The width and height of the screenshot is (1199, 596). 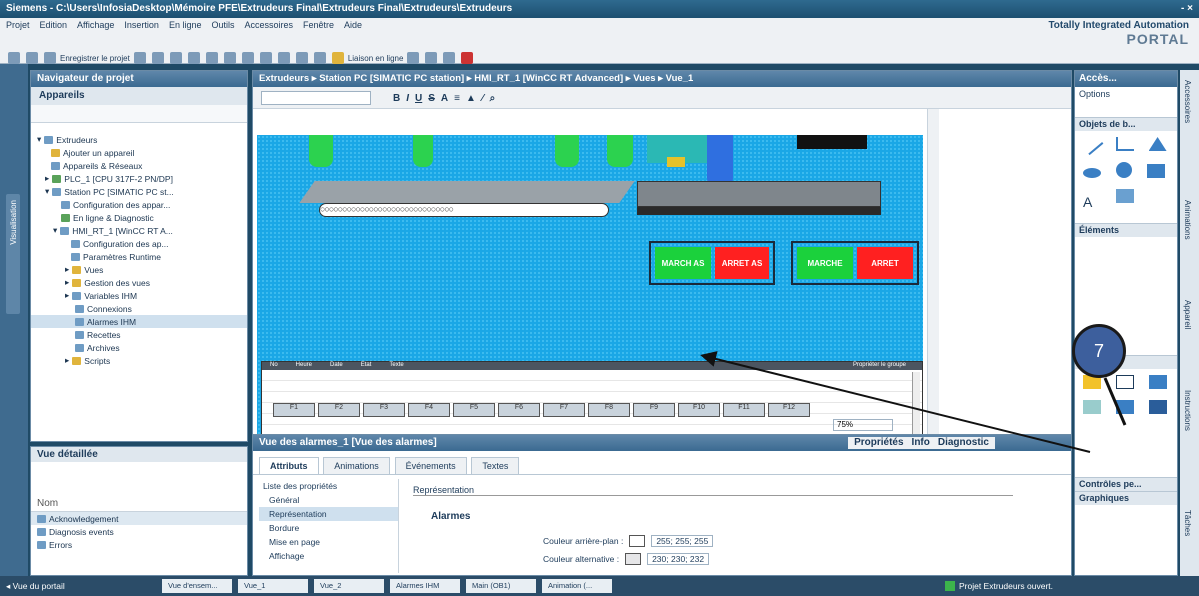 I want to click on task-alarms: Alarmes IHM, so click(x=425, y=586).